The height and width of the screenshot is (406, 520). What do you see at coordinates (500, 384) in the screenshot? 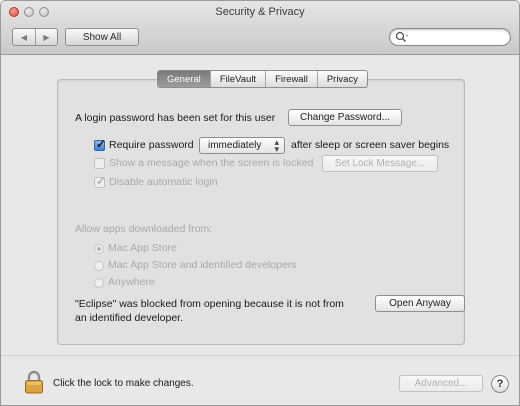
I see `help-button: ?` at bounding box center [500, 384].